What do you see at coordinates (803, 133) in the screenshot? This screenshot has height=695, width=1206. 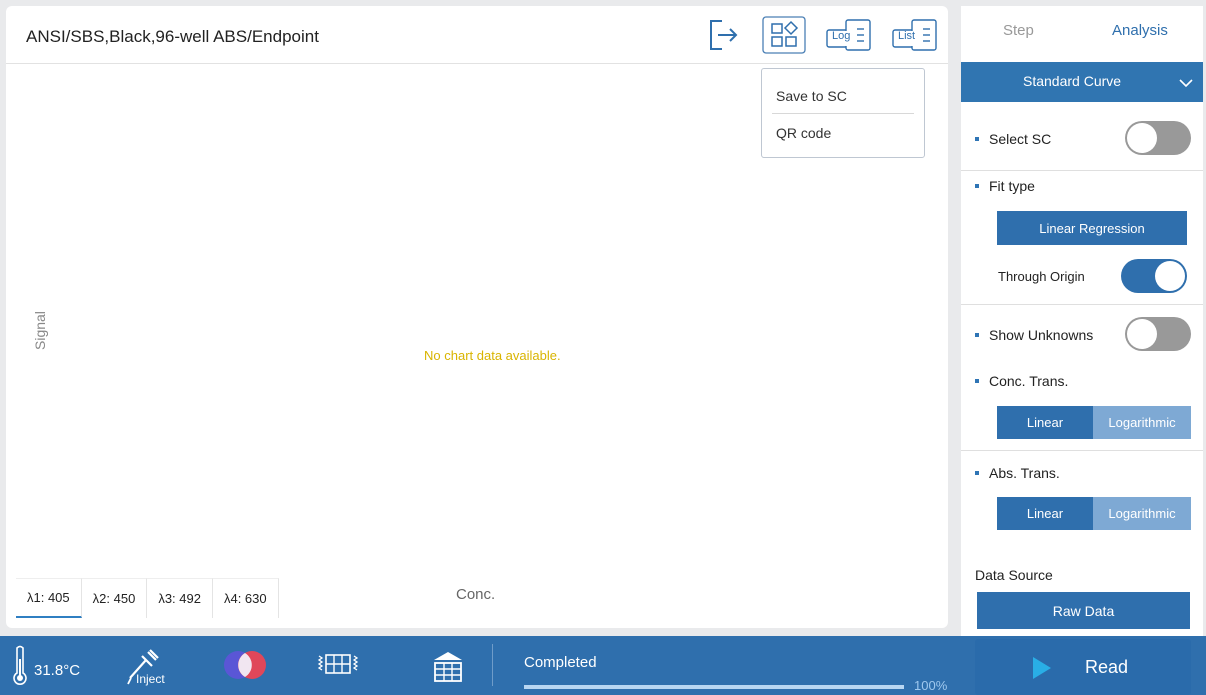 I see `menu-item-qr-code: QR code` at bounding box center [803, 133].